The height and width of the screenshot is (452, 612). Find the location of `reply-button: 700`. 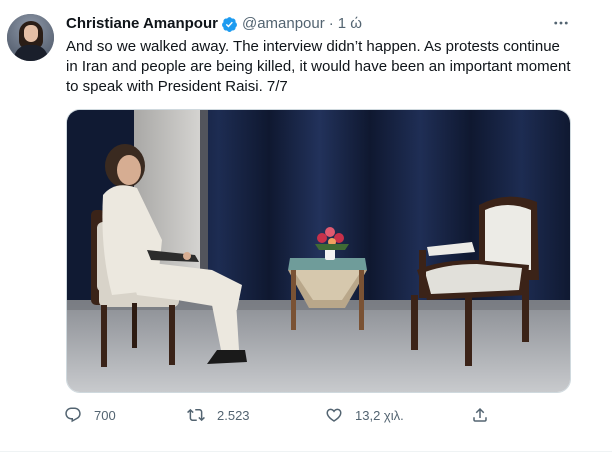

reply-button: 700 is located at coordinates (90, 415).